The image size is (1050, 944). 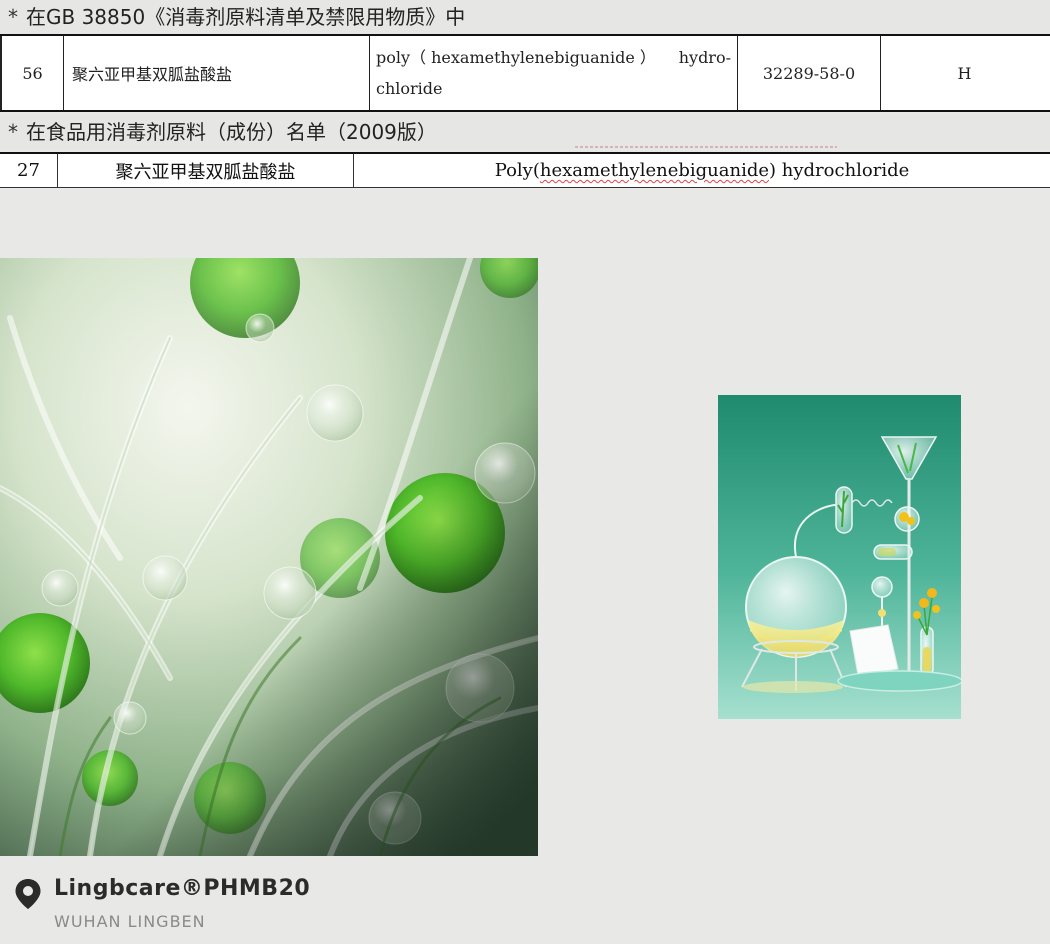 I want to click on english-name-prefix: Poly(, so click(x=517, y=170).